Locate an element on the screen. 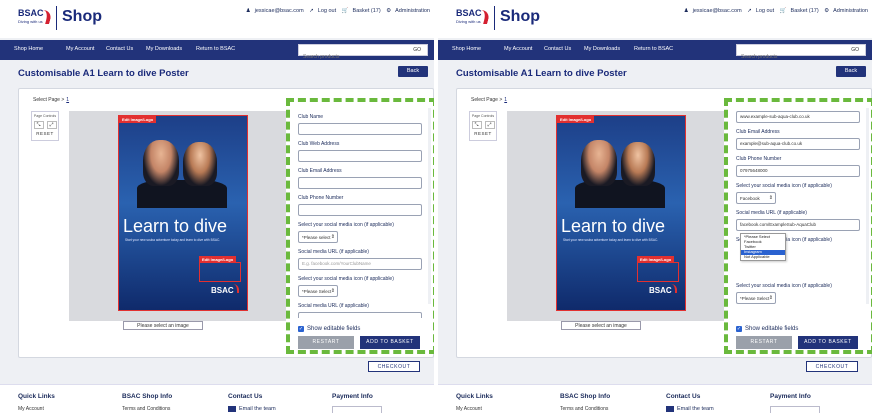  club-web-input: www.example-sub-aqua-club.co.uk is located at coordinates (798, 117).